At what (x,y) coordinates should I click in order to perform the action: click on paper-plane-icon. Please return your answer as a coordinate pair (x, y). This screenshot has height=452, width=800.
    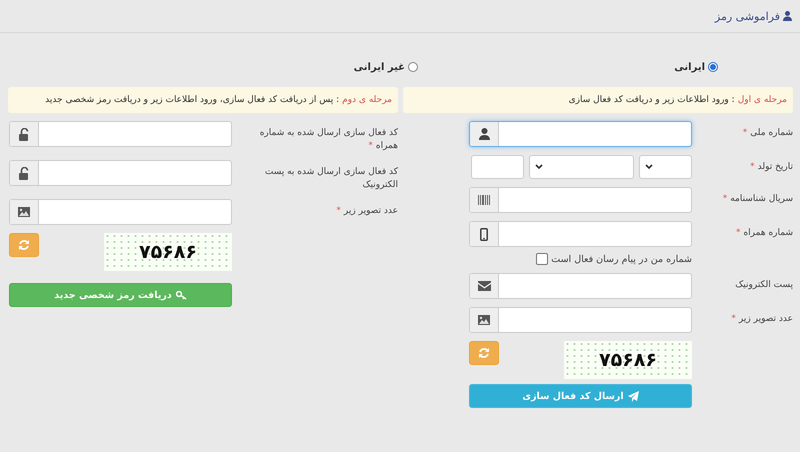
    Looking at the image, I should click on (633, 396).